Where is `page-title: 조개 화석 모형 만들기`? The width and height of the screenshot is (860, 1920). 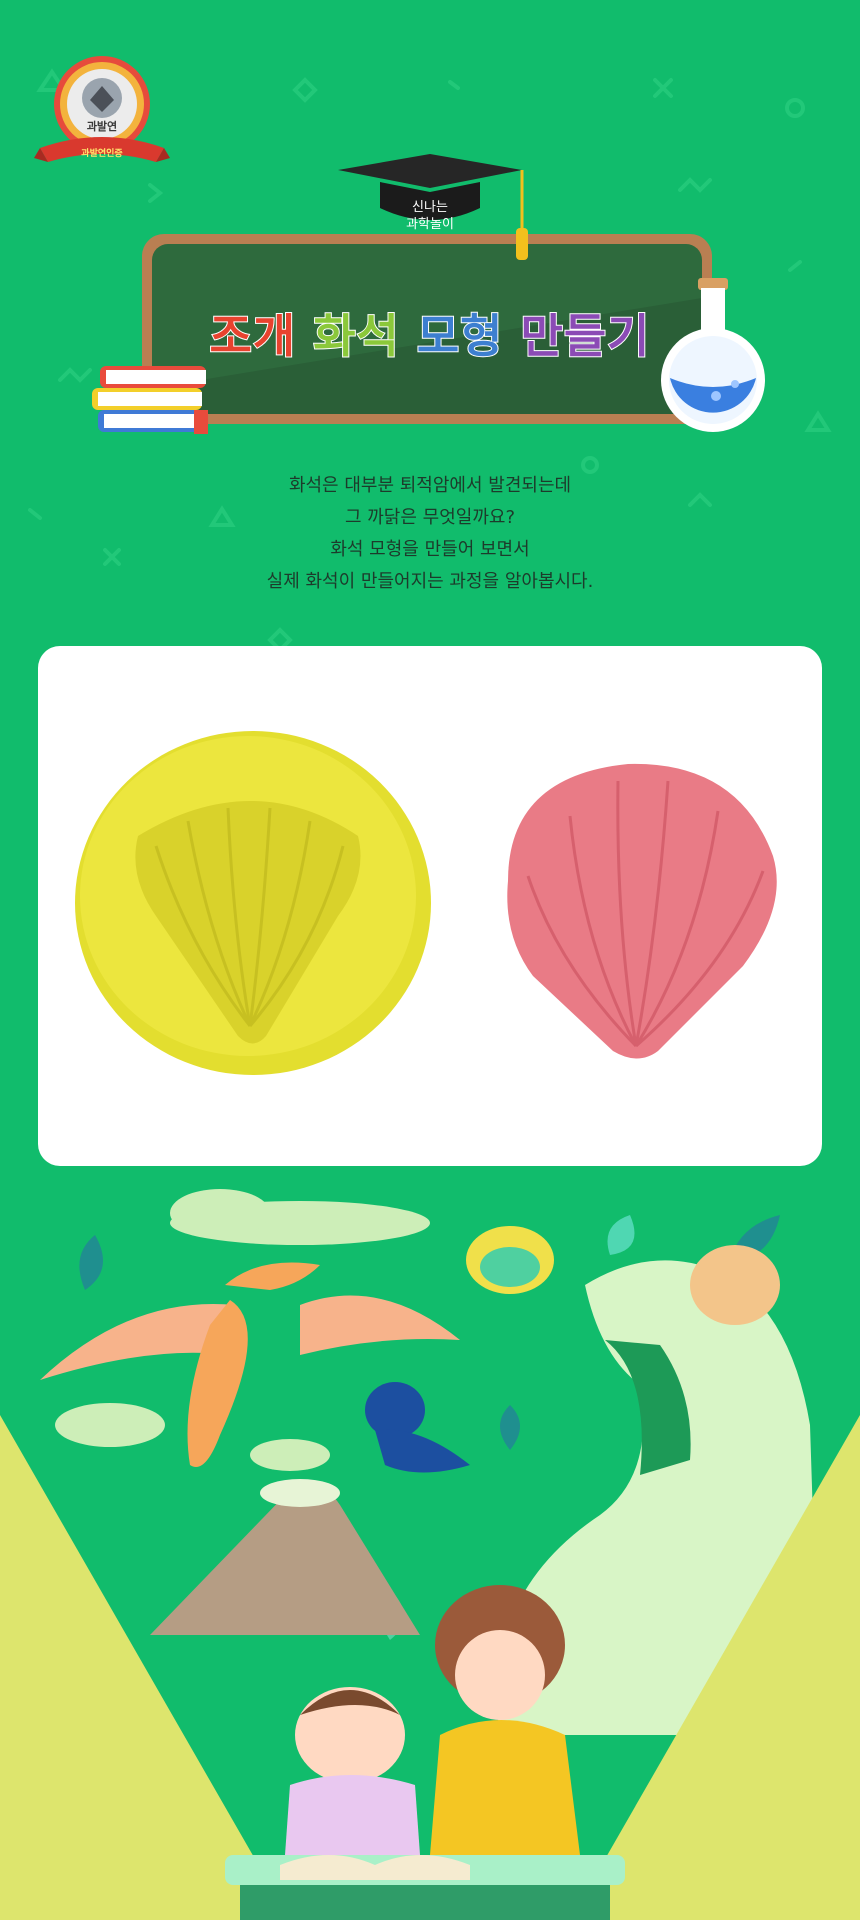
page-title: 조개 화석 모형 만들기 is located at coordinates (430, 333).